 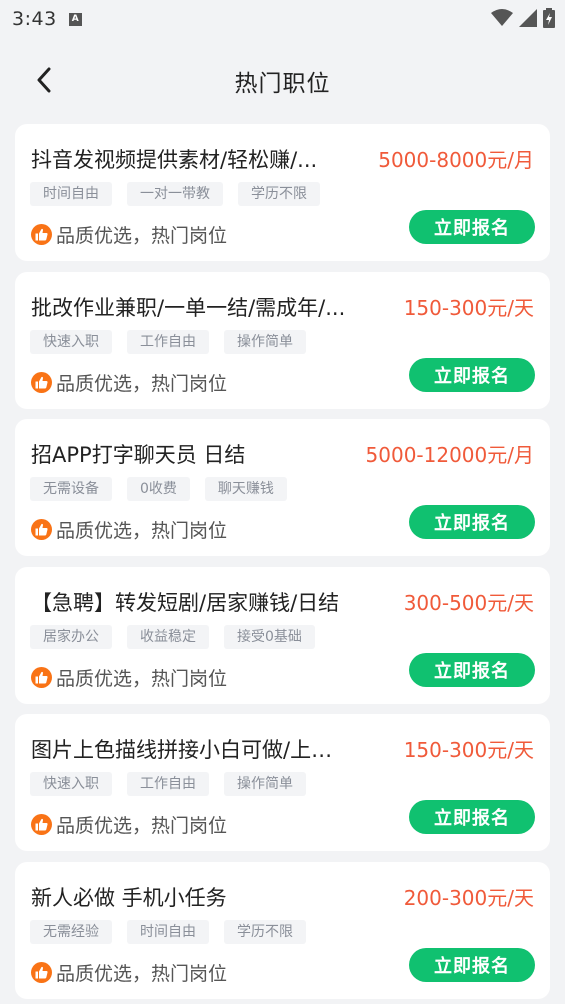 What do you see at coordinates (456, 160) in the screenshot?
I see `job-salary: 5000-8000元/月` at bounding box center [456, 160].